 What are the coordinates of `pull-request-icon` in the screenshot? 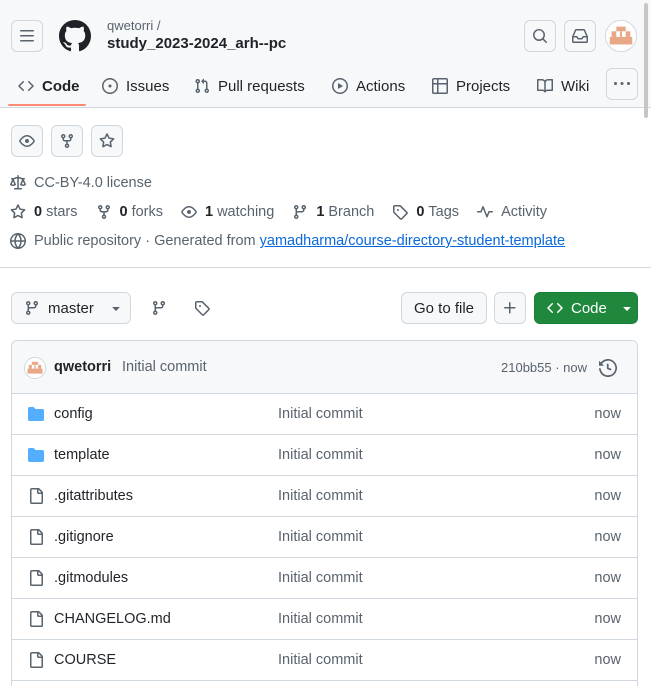 It's located at (202, 86).